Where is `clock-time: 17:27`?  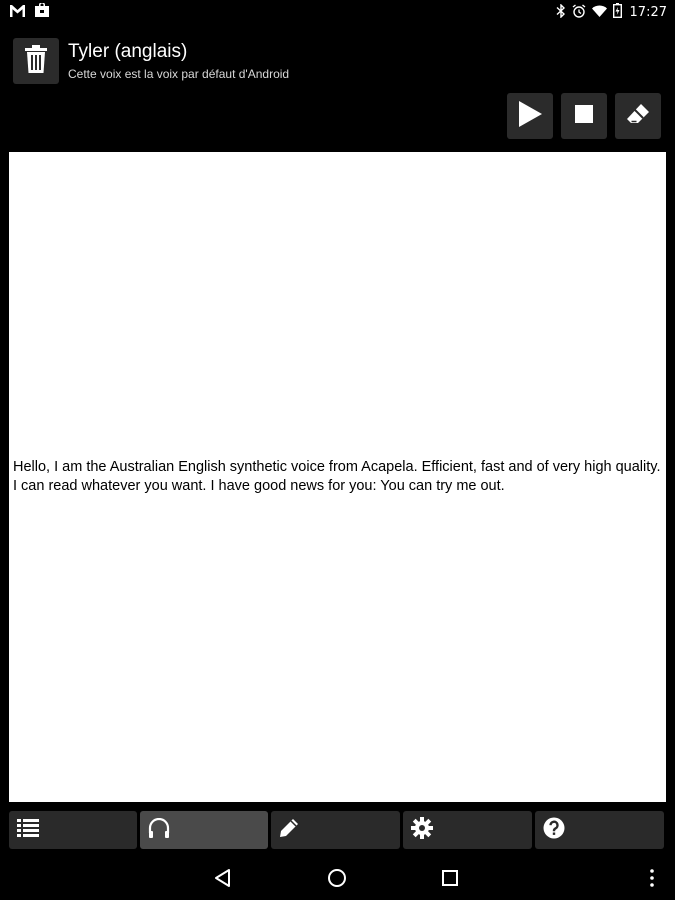 clock-time: 17:27 is located at coordinates (648, 12).